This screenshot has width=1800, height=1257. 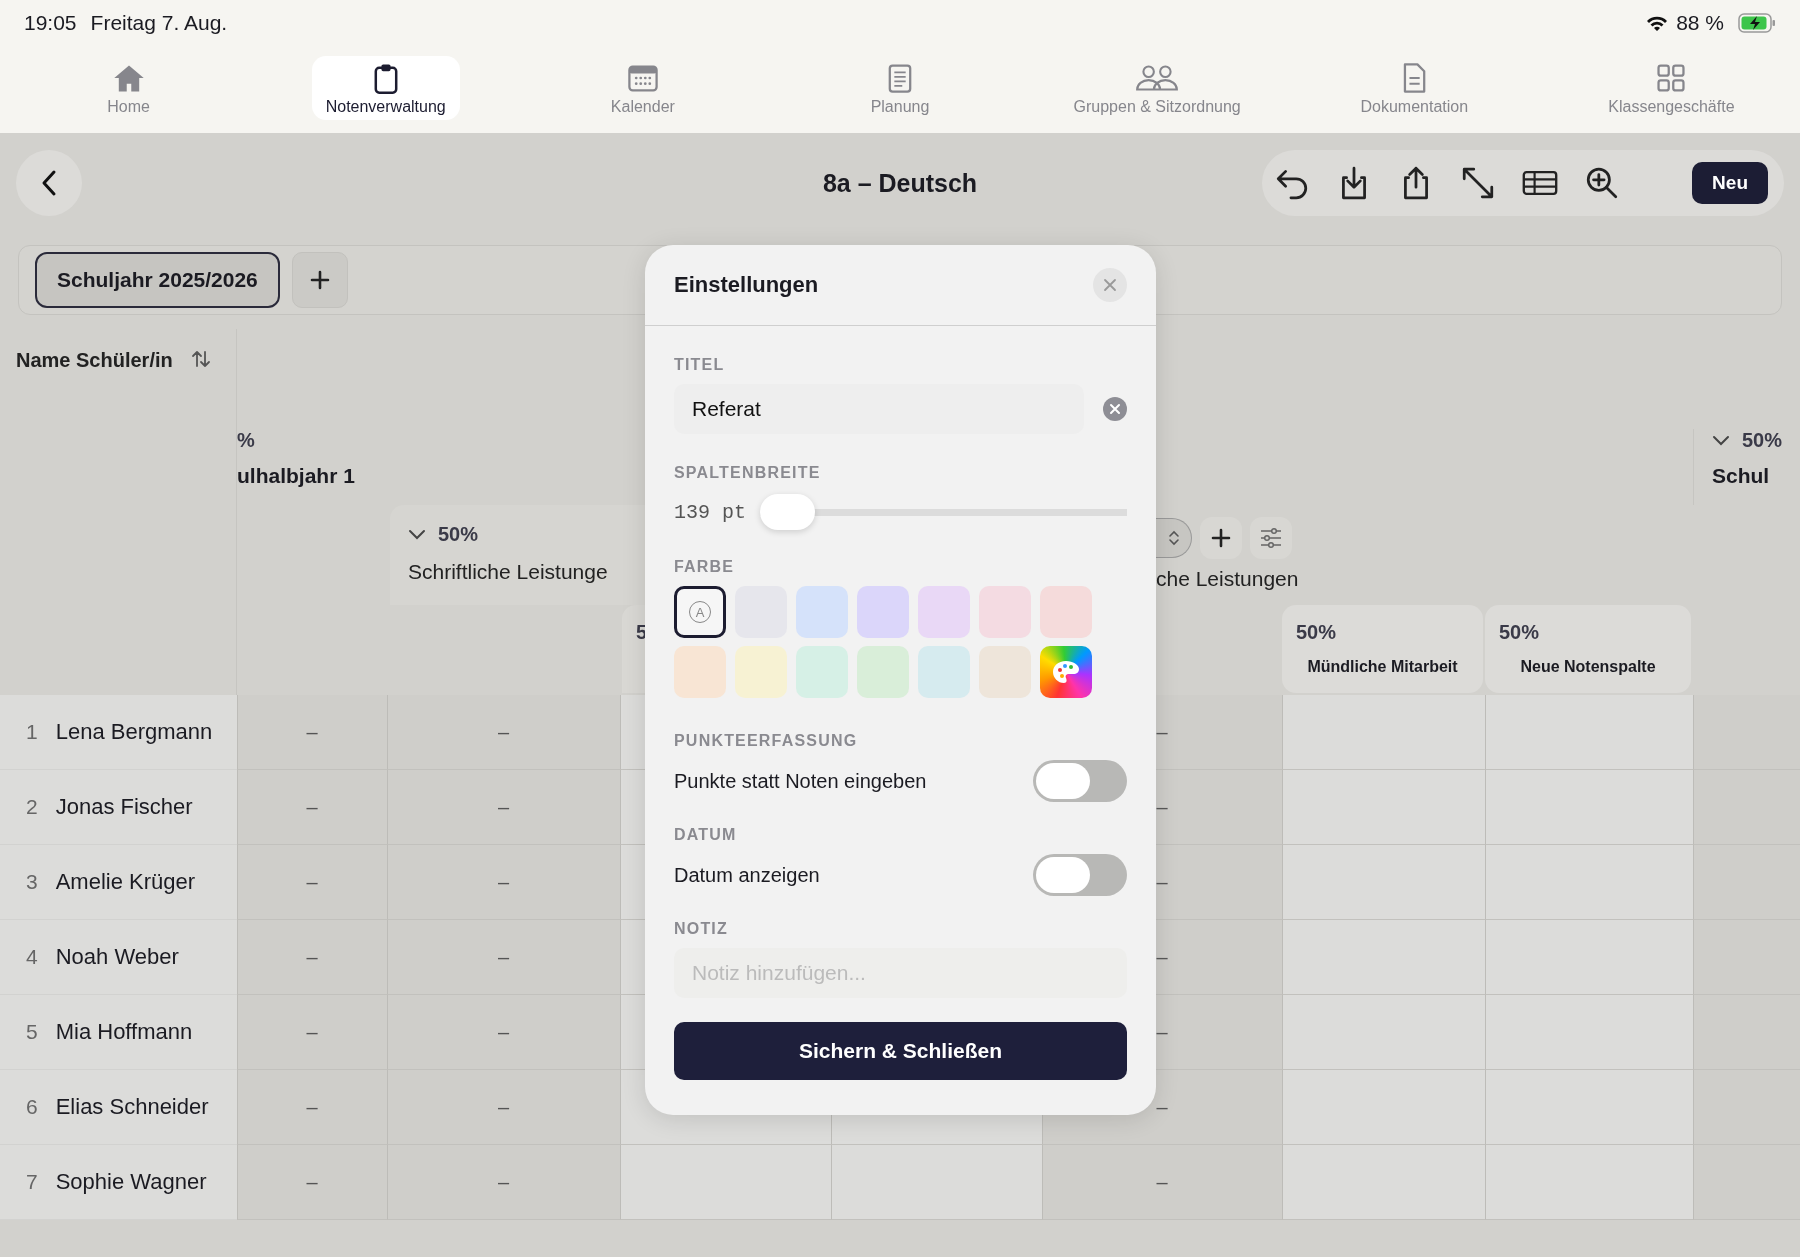 I want to click on wifi-icon, so click(x=1657, y=23).